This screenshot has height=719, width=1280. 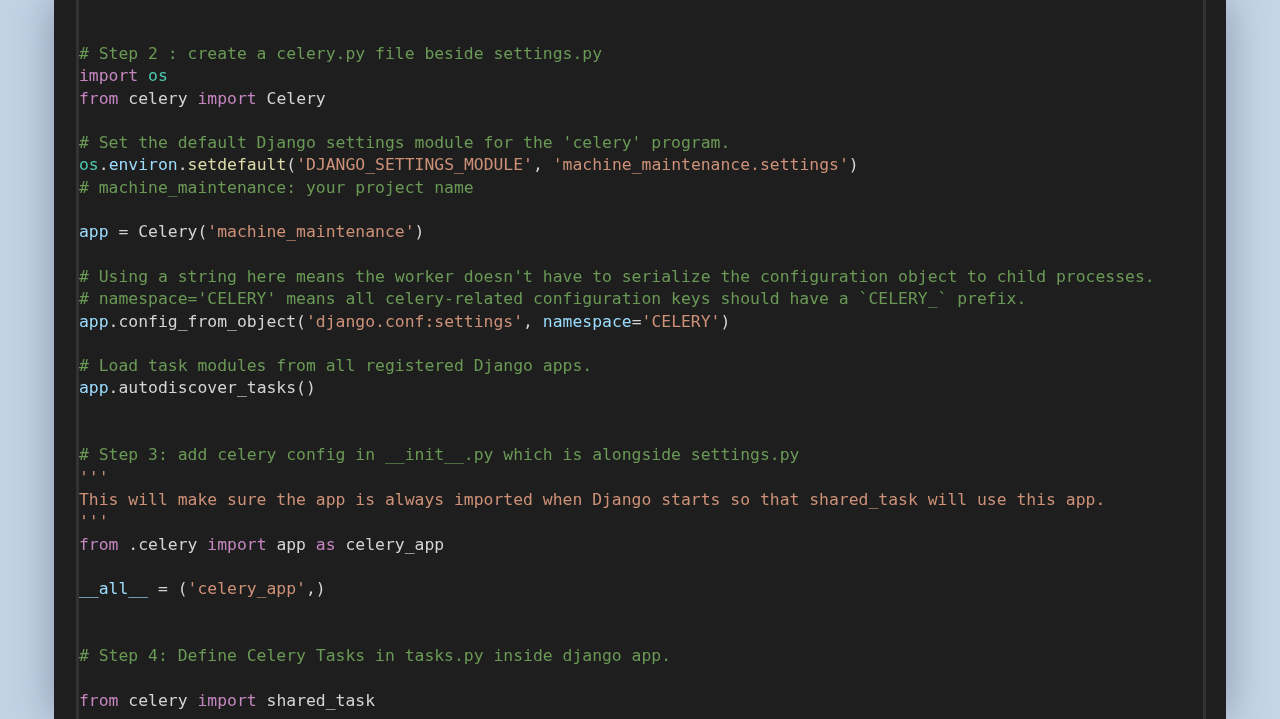 What do you see at coordinates (336, 366) in the screenshot?
I see `code-comment: # Load task modules from all registered Django apps.` at bounding box center [336, 366].